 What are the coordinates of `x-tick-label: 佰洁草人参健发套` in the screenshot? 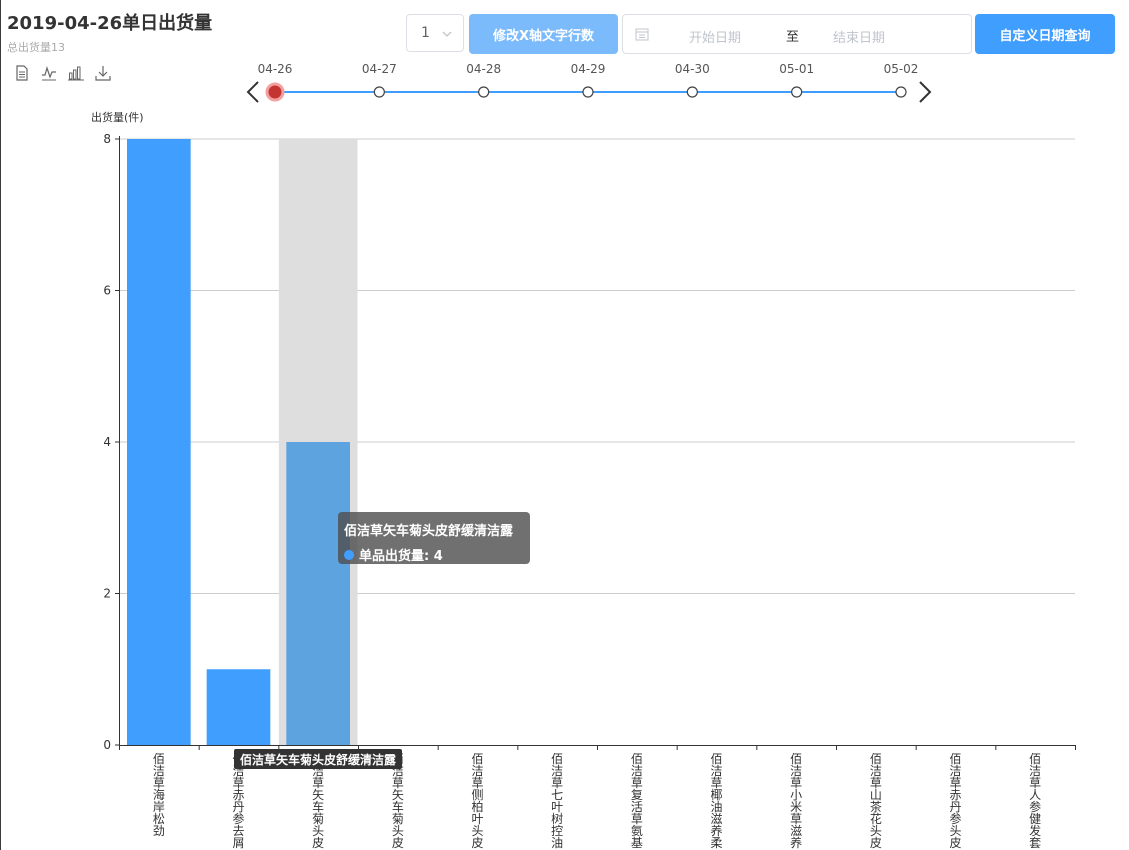 It's located at (1035, 801).